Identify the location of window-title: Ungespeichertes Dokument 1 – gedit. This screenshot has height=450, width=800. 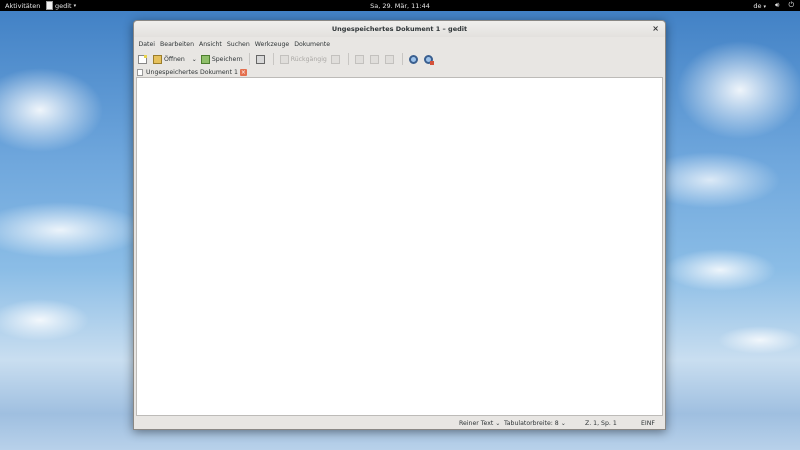
(399, 29).